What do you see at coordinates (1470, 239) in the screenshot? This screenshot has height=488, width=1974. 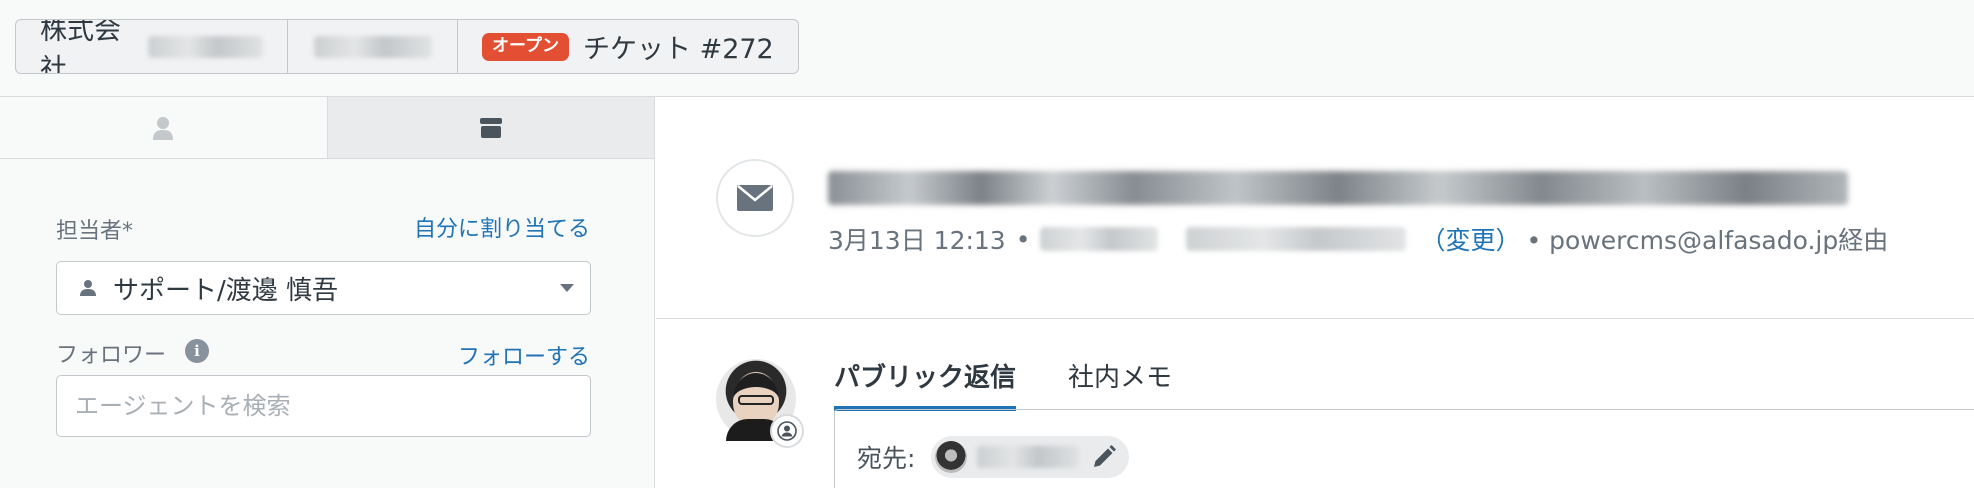 I see `change-requester-link: （変更）` at bounding box center [1470, 239].